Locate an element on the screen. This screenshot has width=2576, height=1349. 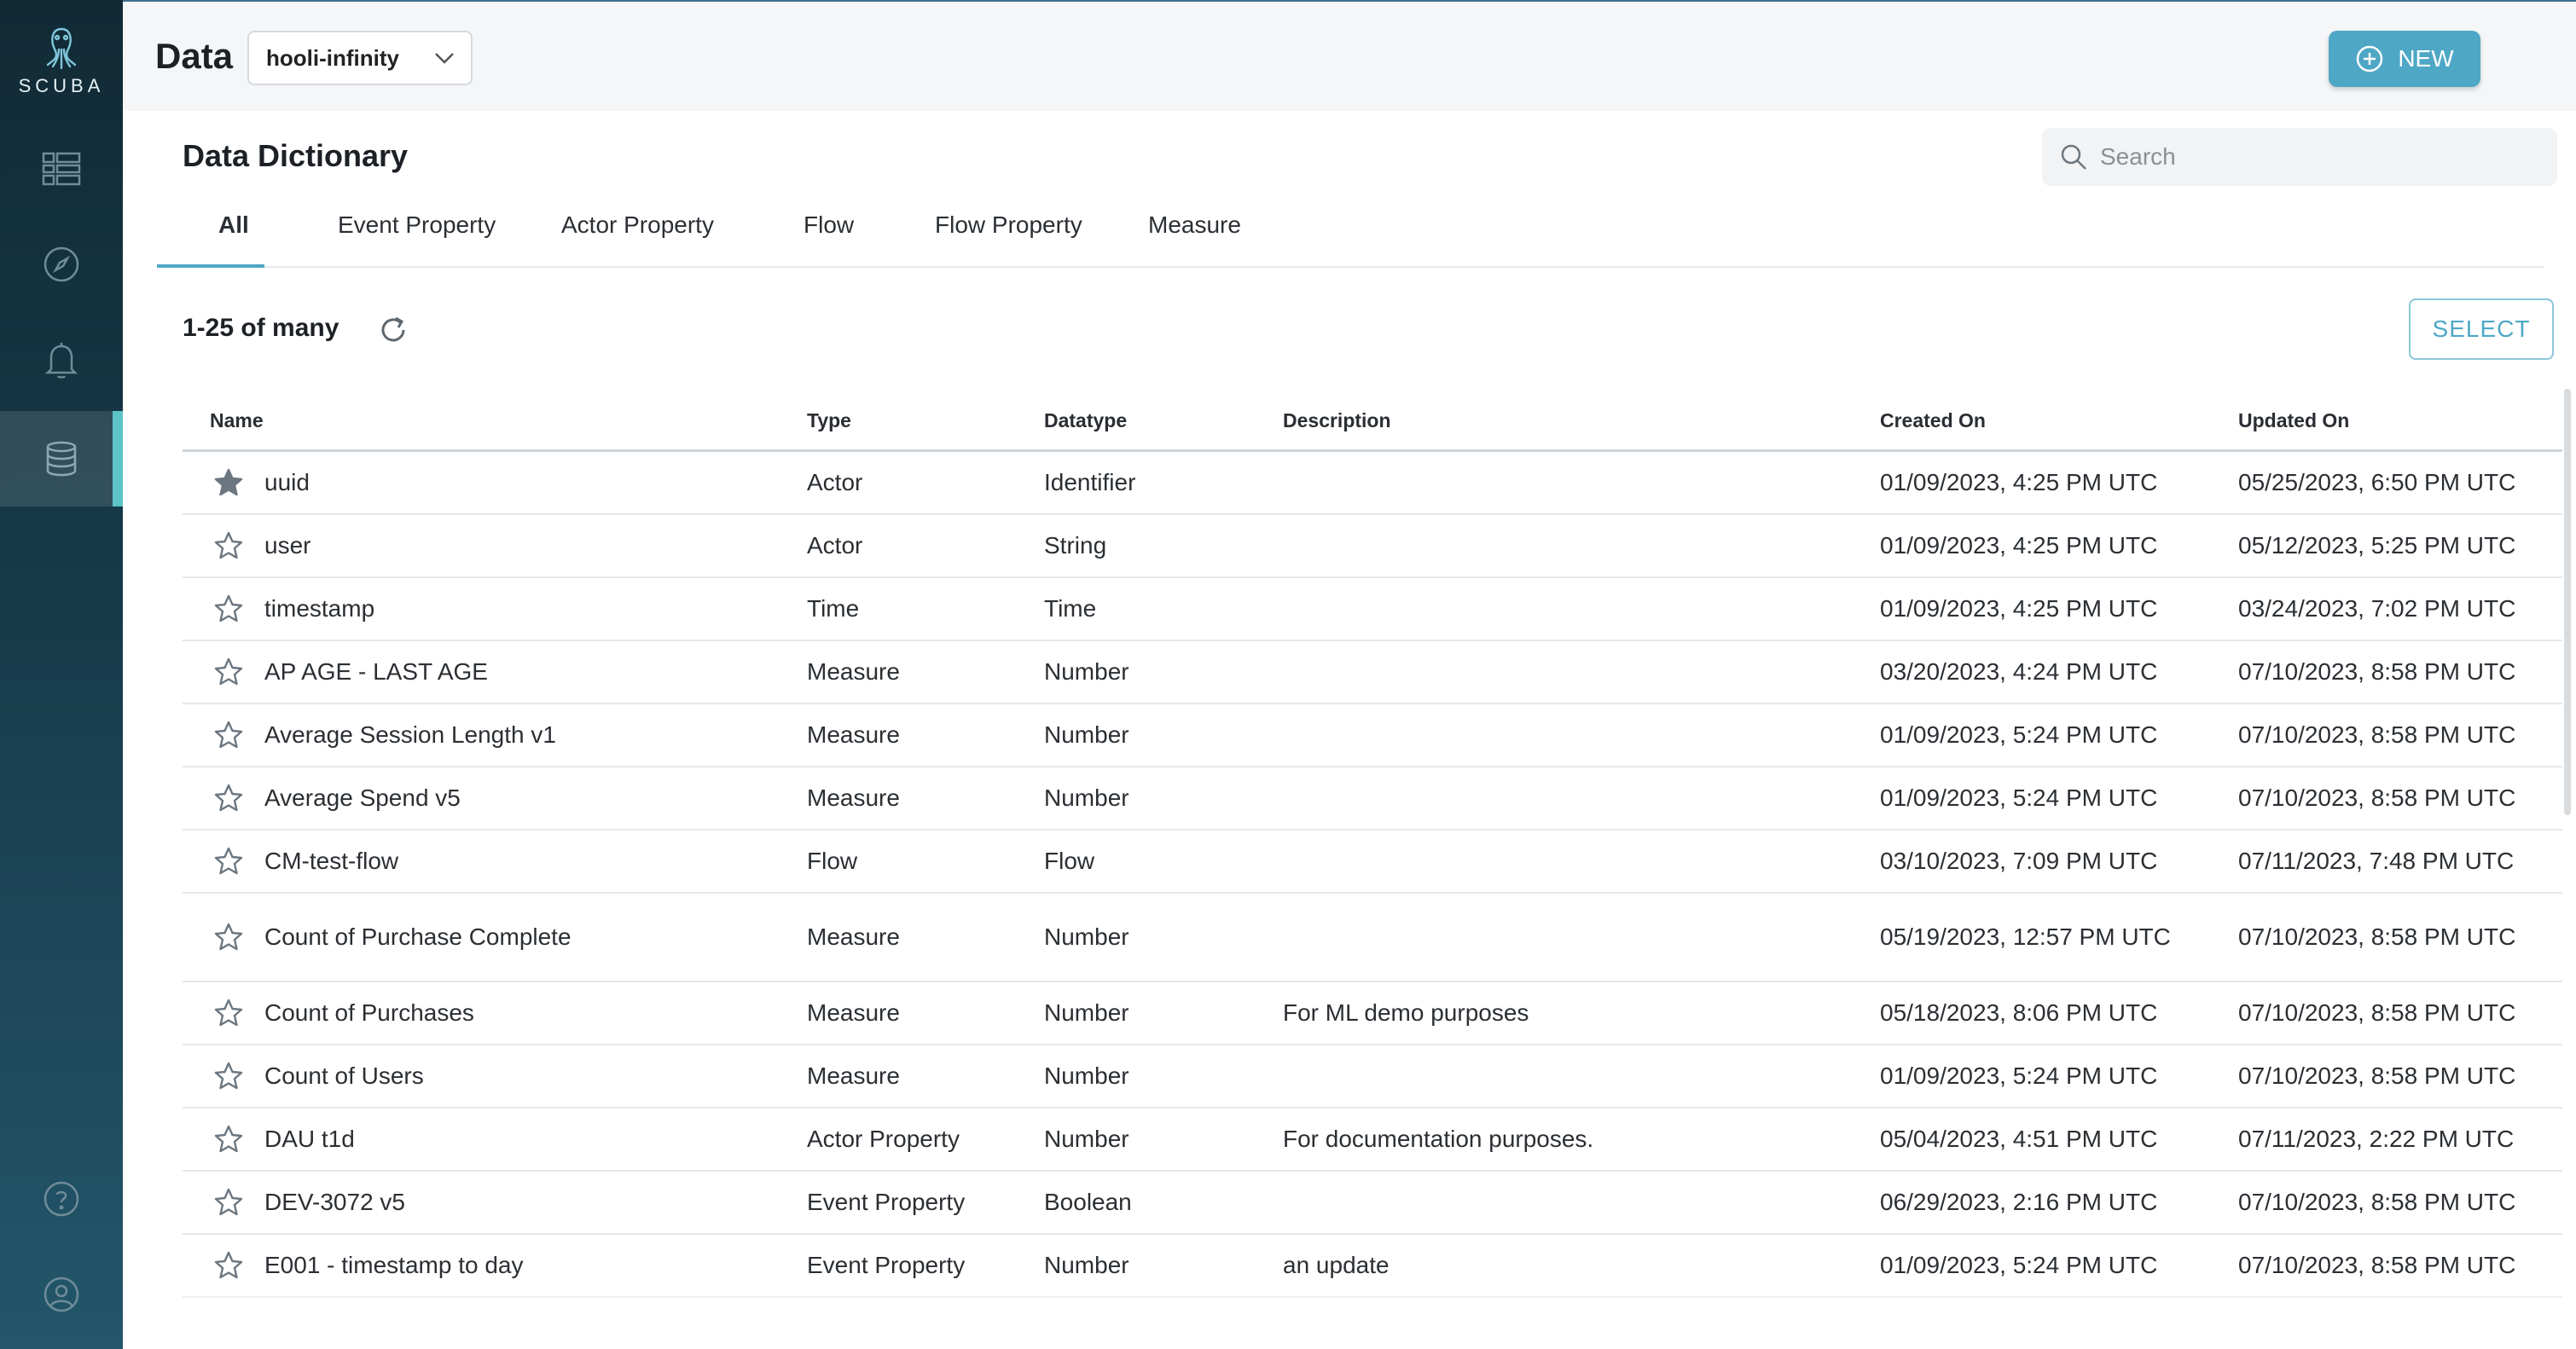
tab-event-property: Event Property is located at coordinates (417, 225).